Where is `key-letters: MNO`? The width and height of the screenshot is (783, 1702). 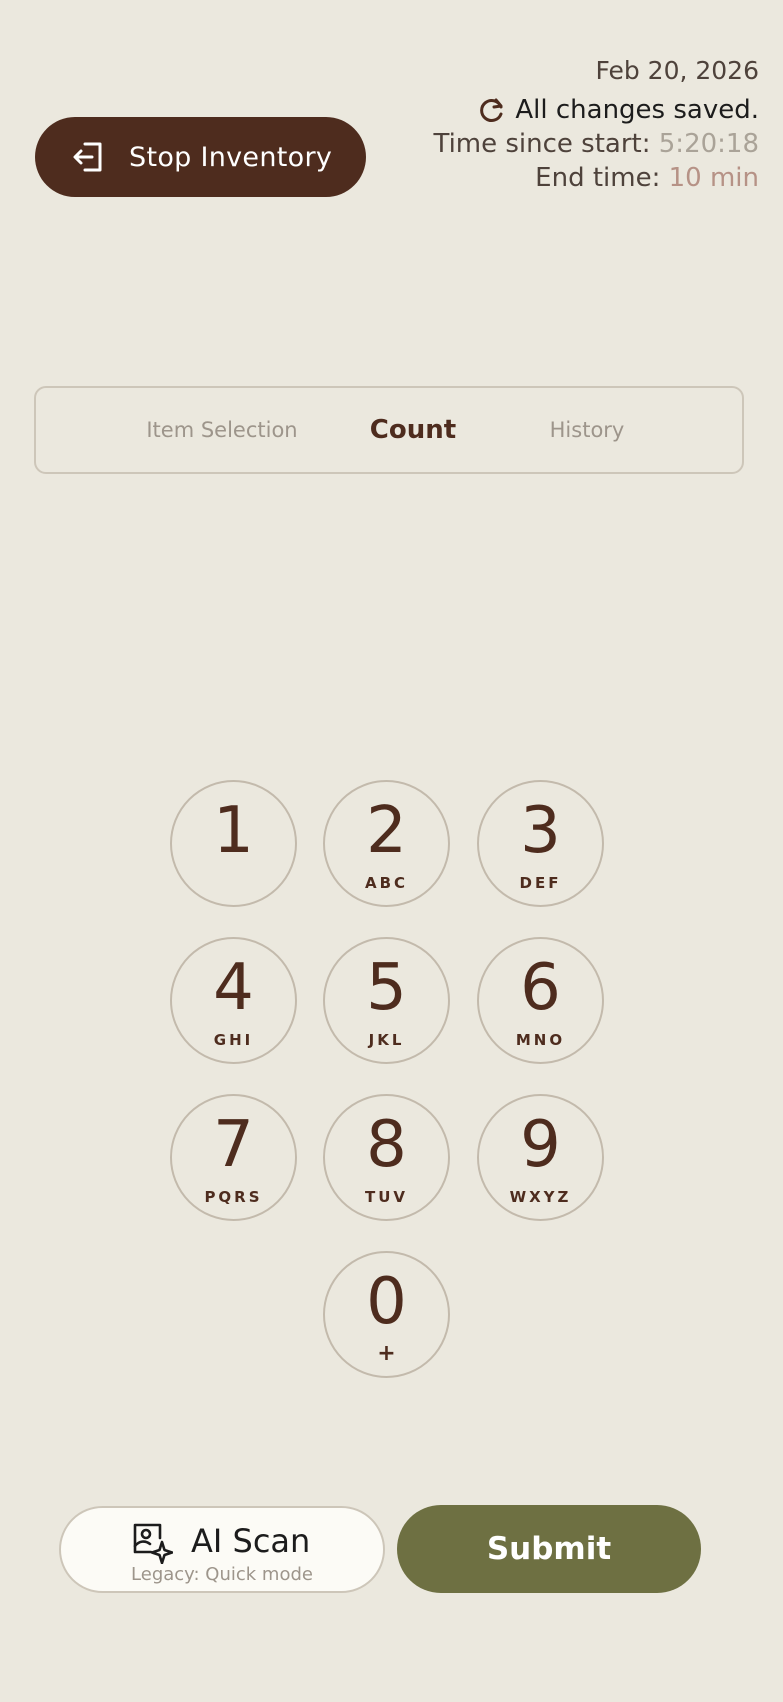
key-letters: MNO is located at coordinates (540, 1040).